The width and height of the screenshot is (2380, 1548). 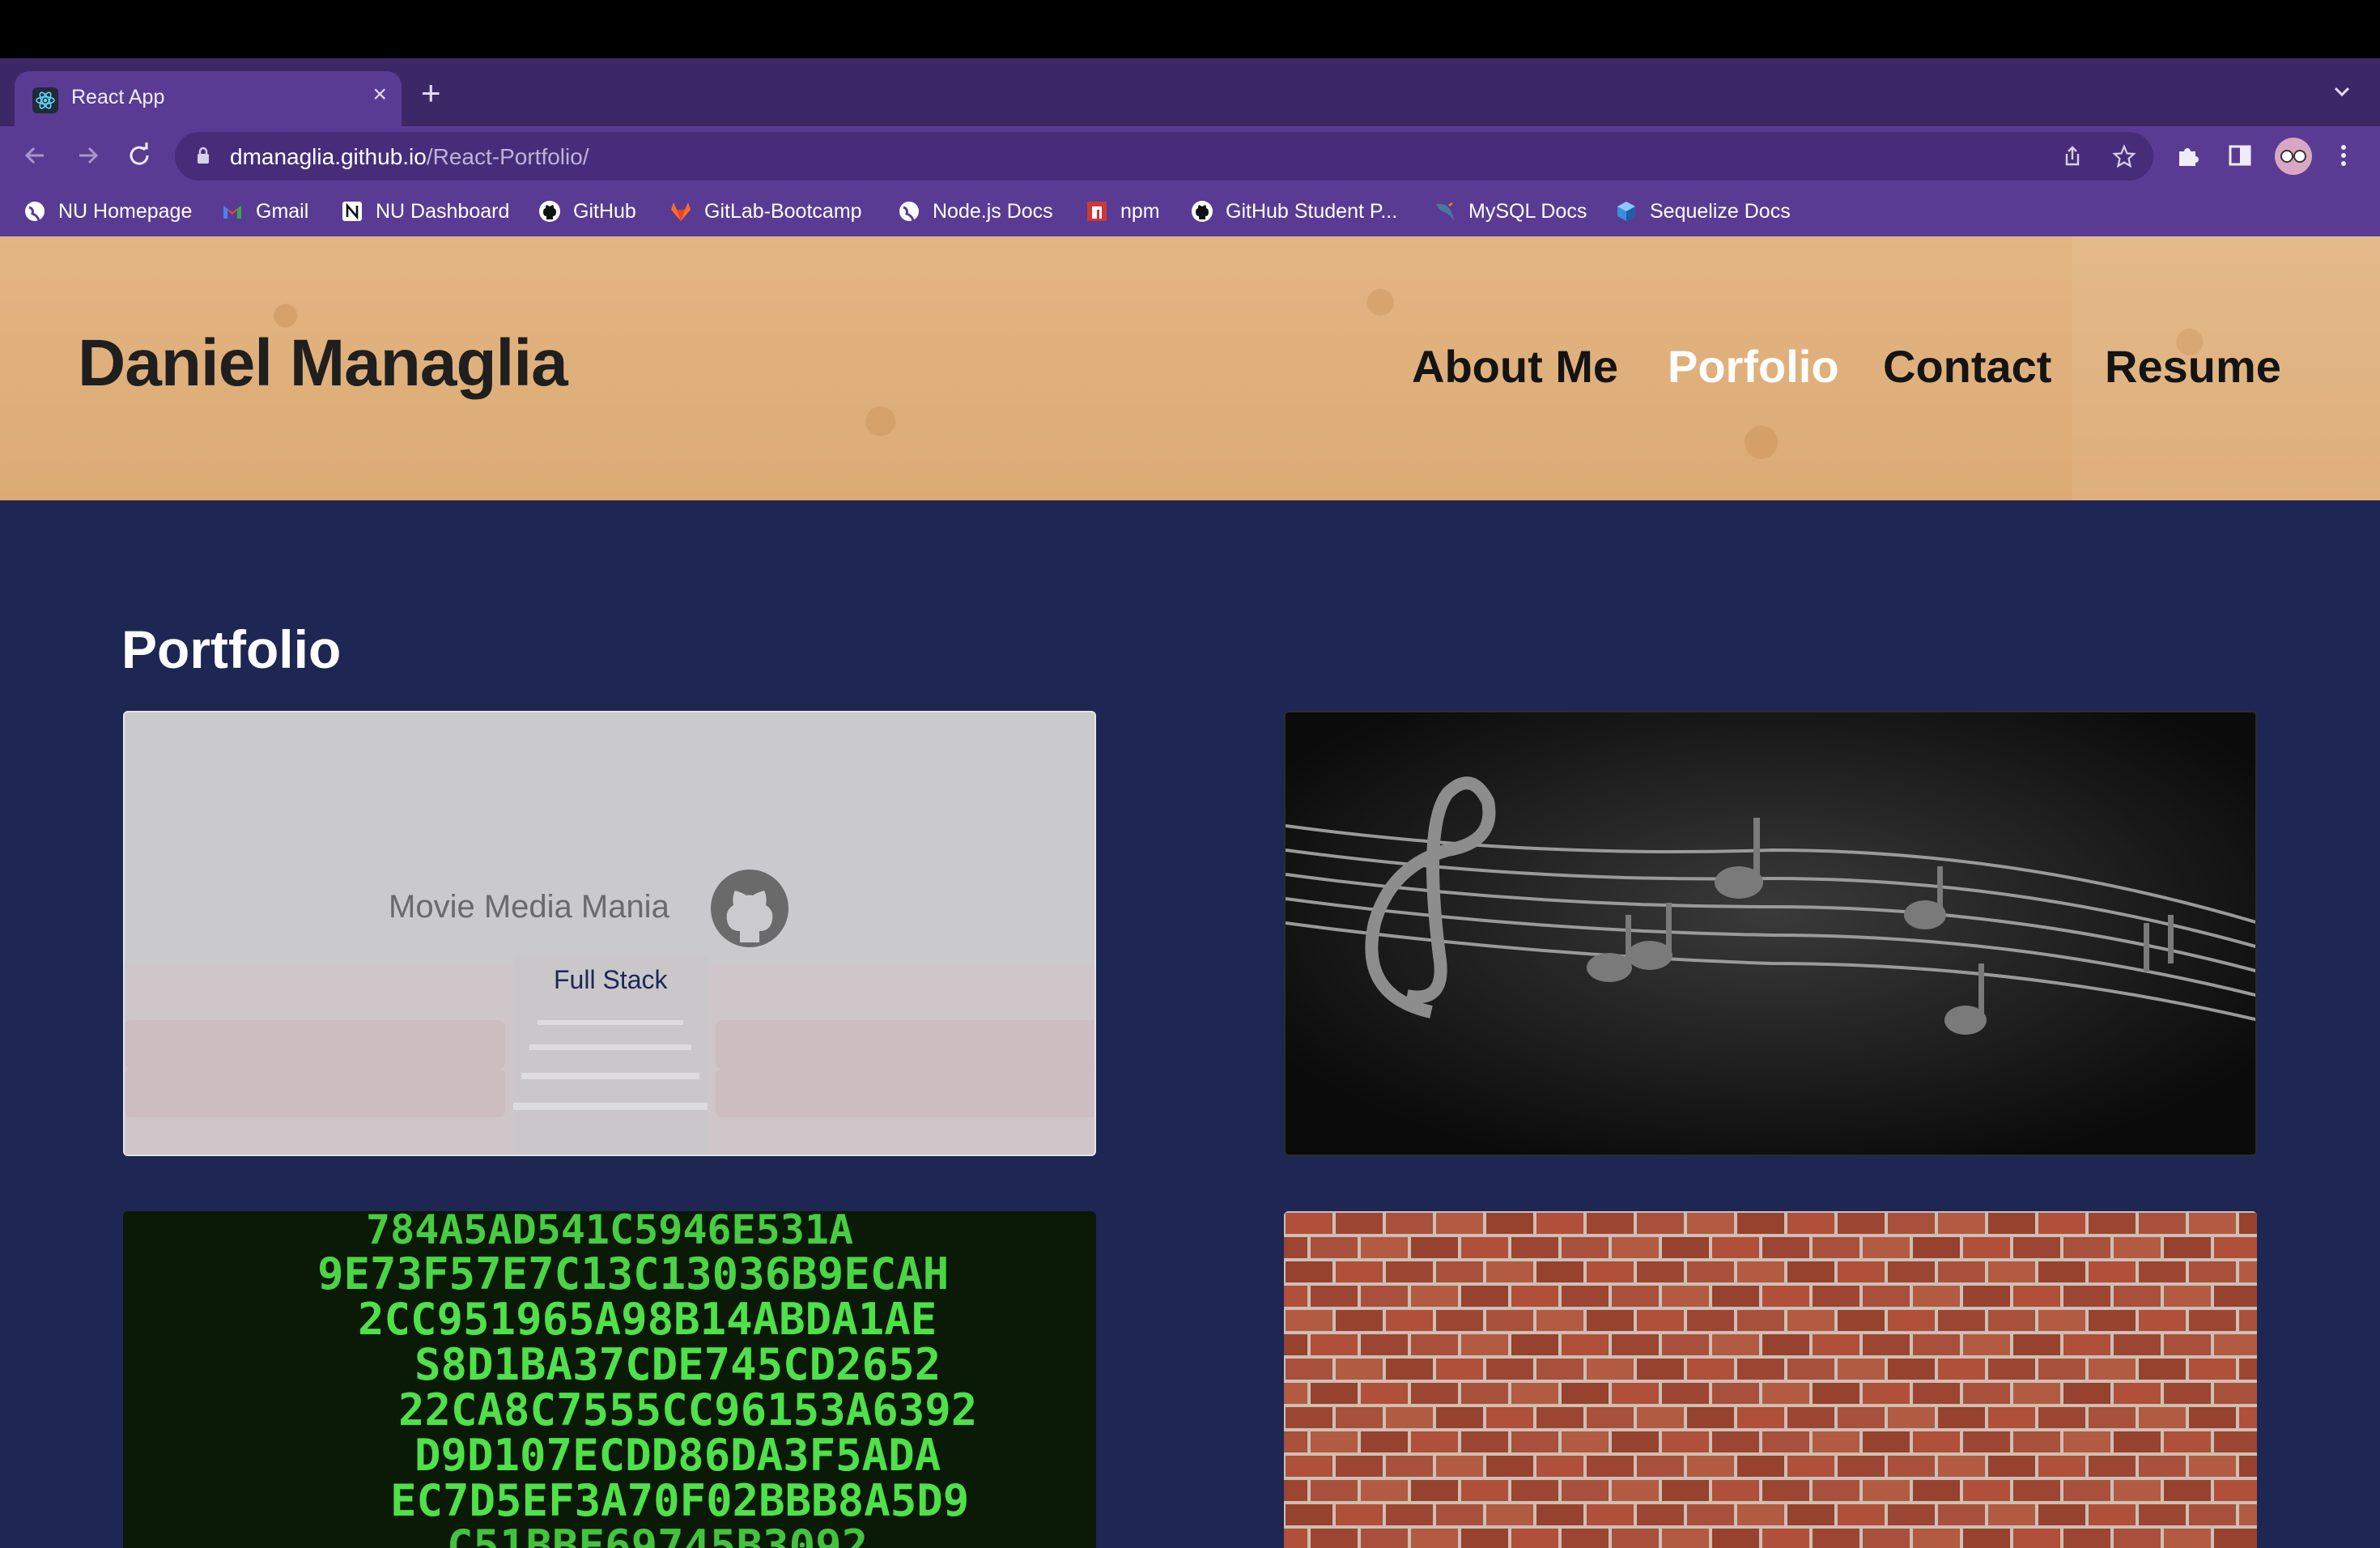 What do you see at coordinates (1097, 211) in the screenshot?
I see `npm-icon` at bounding box center [1097, 211].